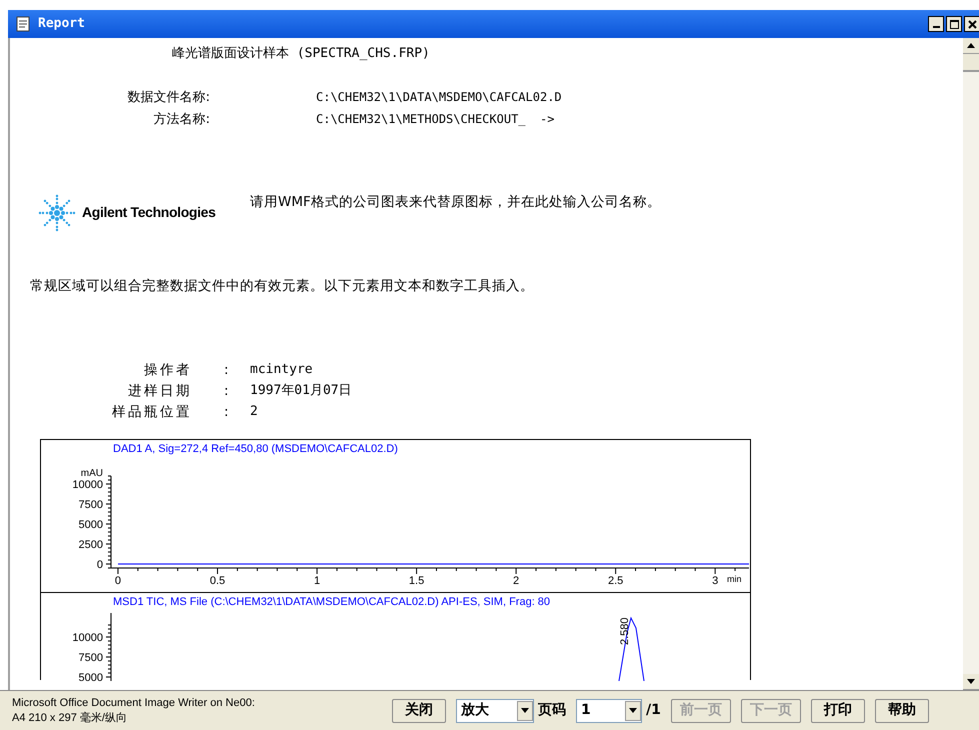 This screenshot has width=979, height=730. Describe the element at coordinates (255, 448) in the screenshot. I see `chart-title: DAD1 A, Sig=272,4 Ref=450,80 (MSDEMO\CAFCAL02.D)` at that location.